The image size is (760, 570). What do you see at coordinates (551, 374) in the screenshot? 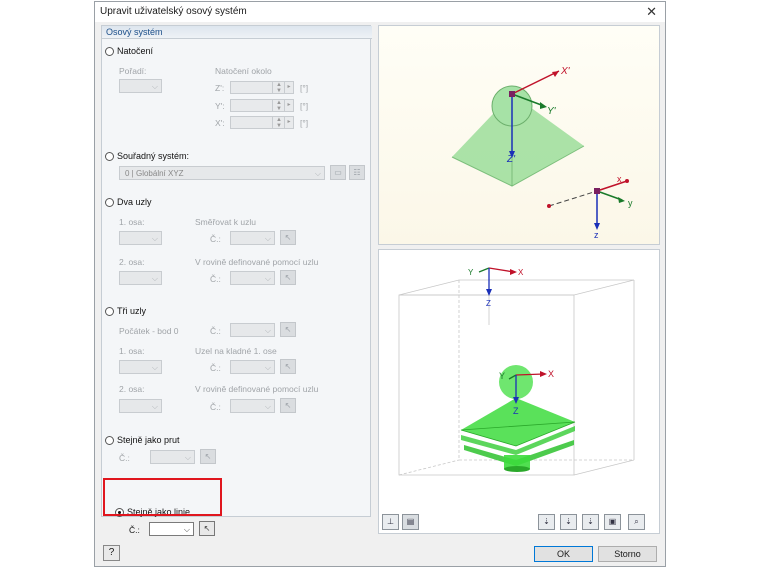
I see `model-x-label: X` at bounding box center [551, 374].